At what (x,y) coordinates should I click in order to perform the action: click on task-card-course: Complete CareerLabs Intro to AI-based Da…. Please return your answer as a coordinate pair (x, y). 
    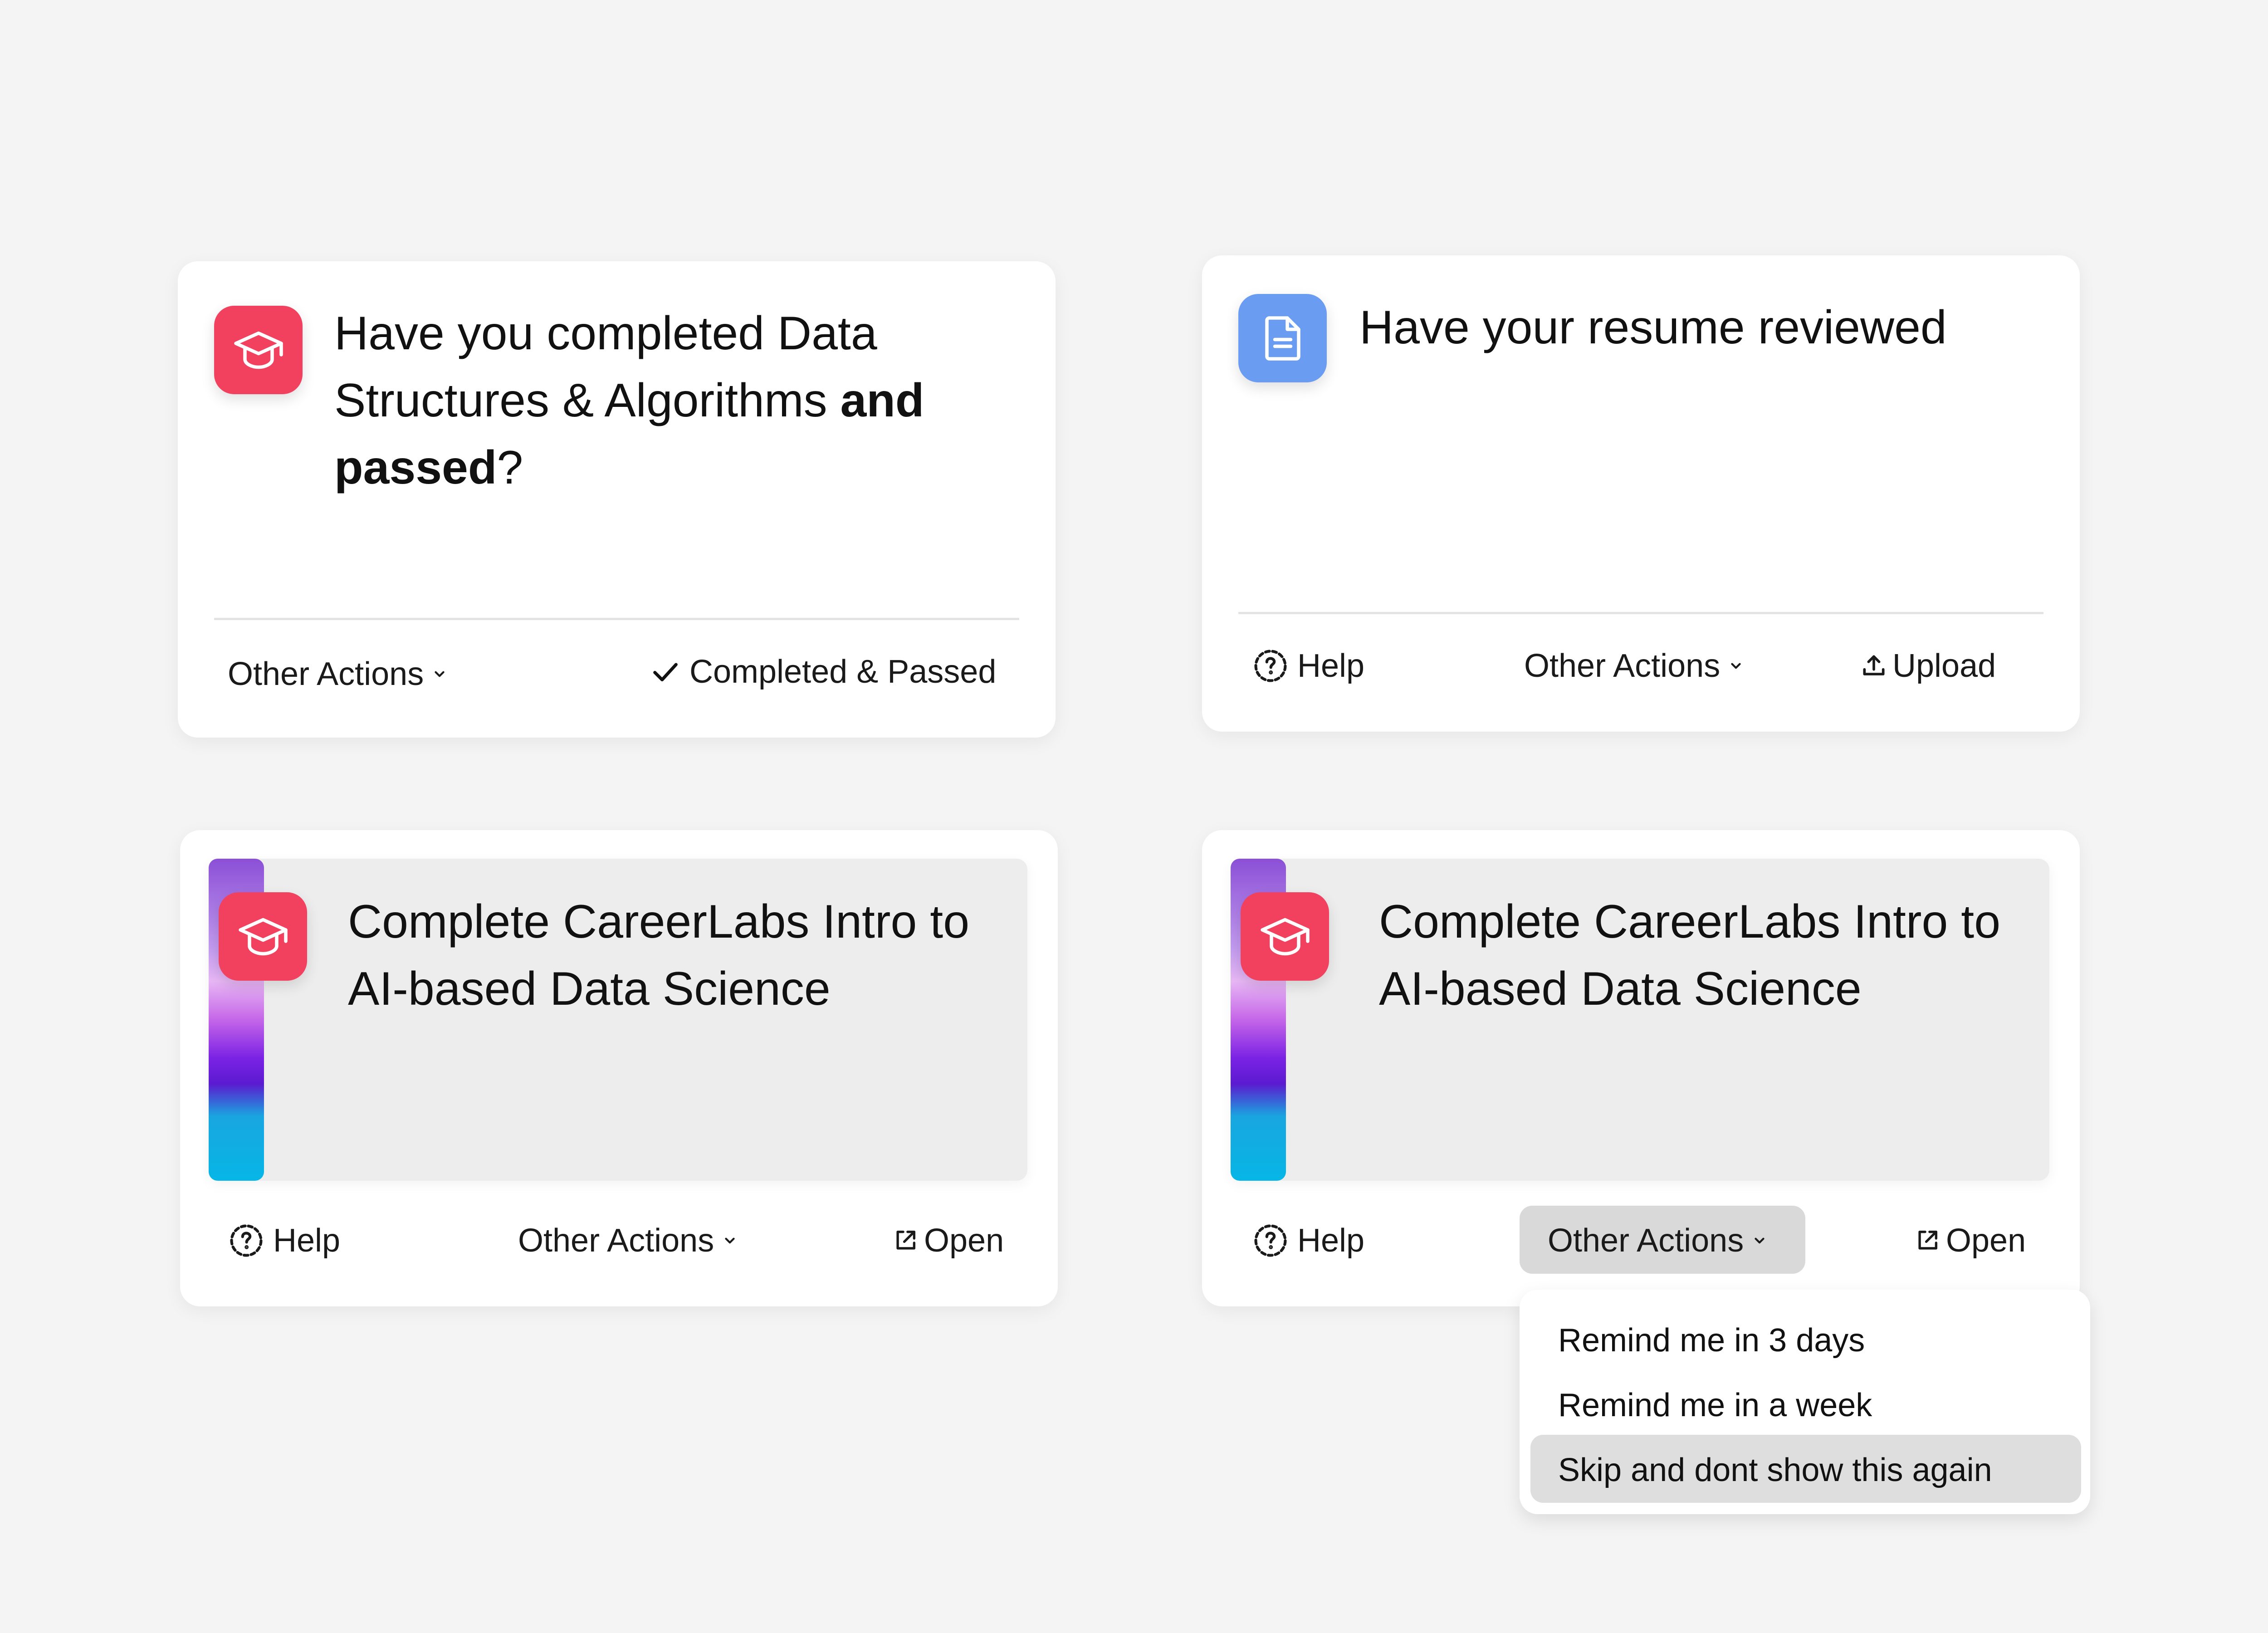
    Looking at the image, I should click on (619, 1068).